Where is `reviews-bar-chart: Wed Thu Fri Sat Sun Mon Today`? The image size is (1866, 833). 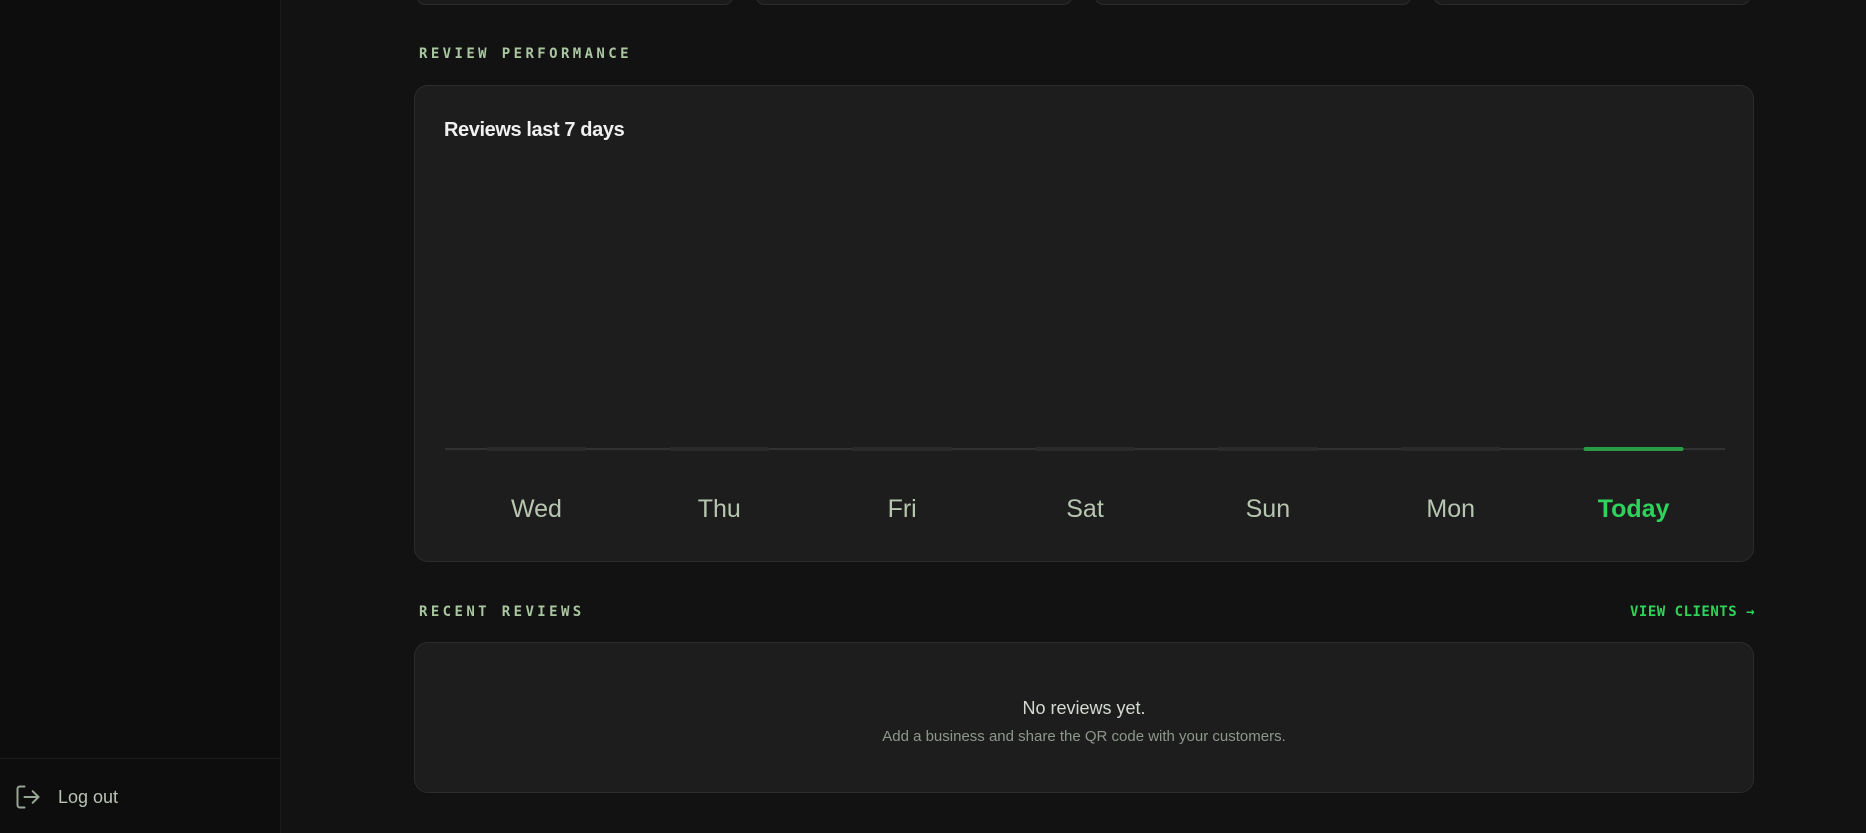
reviews-bar-chart: Wed Thu Fri Sat Sun Mon Today is located at coordinates (1085, 485).